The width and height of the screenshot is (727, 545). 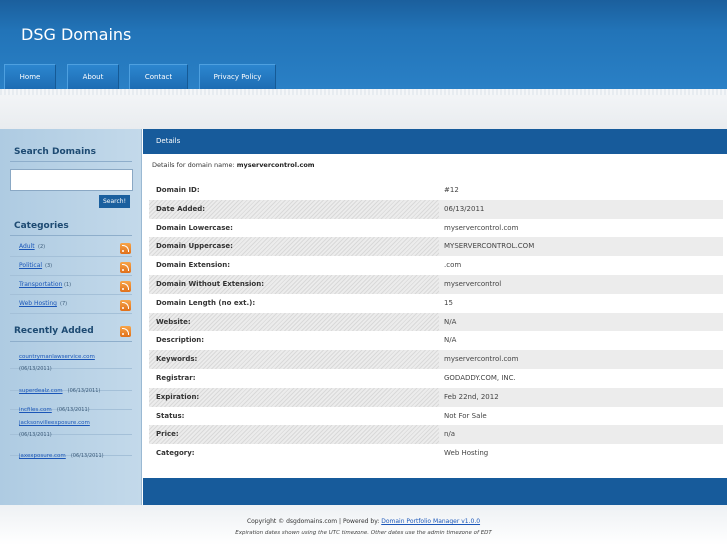 What do you see at coordinates (294, 397) in the screenshot?
I see `row-label: Expiration:` at bounding box center [294, 397].